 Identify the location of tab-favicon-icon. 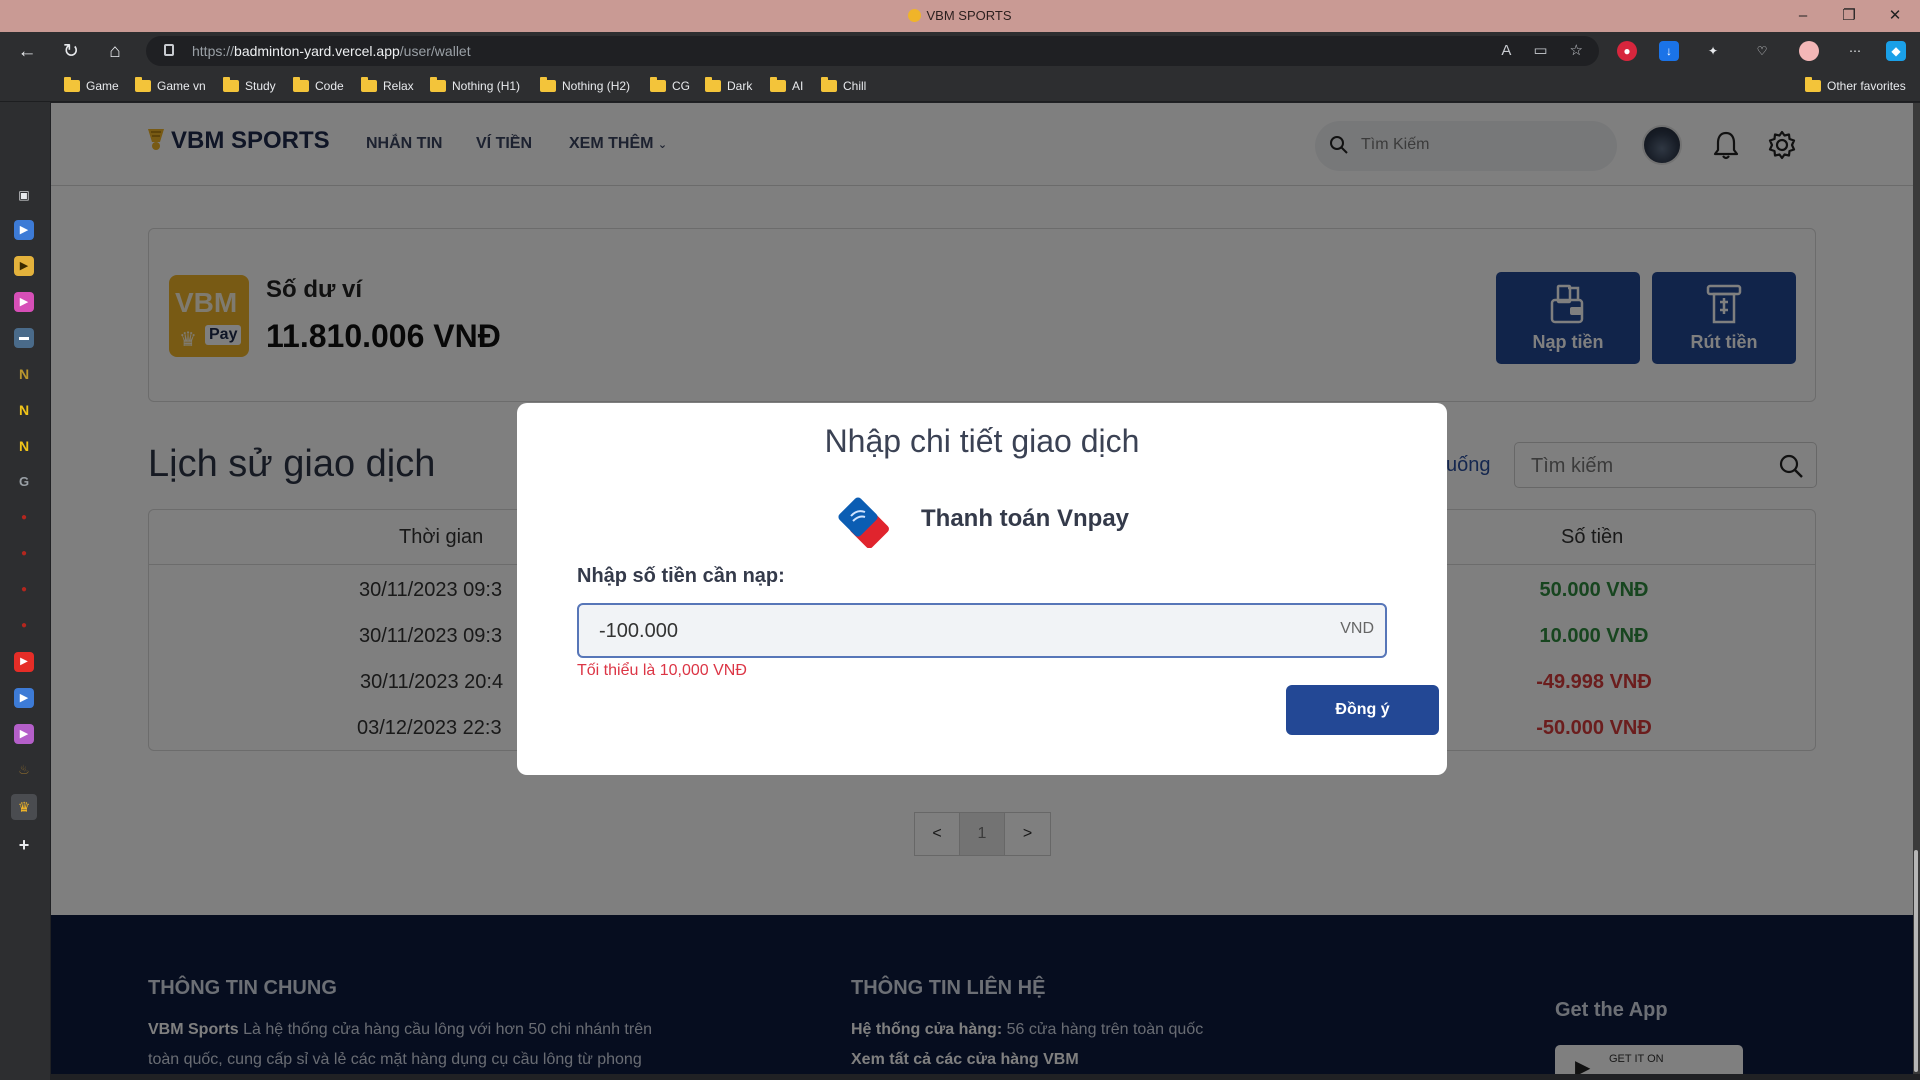
(915, 15).